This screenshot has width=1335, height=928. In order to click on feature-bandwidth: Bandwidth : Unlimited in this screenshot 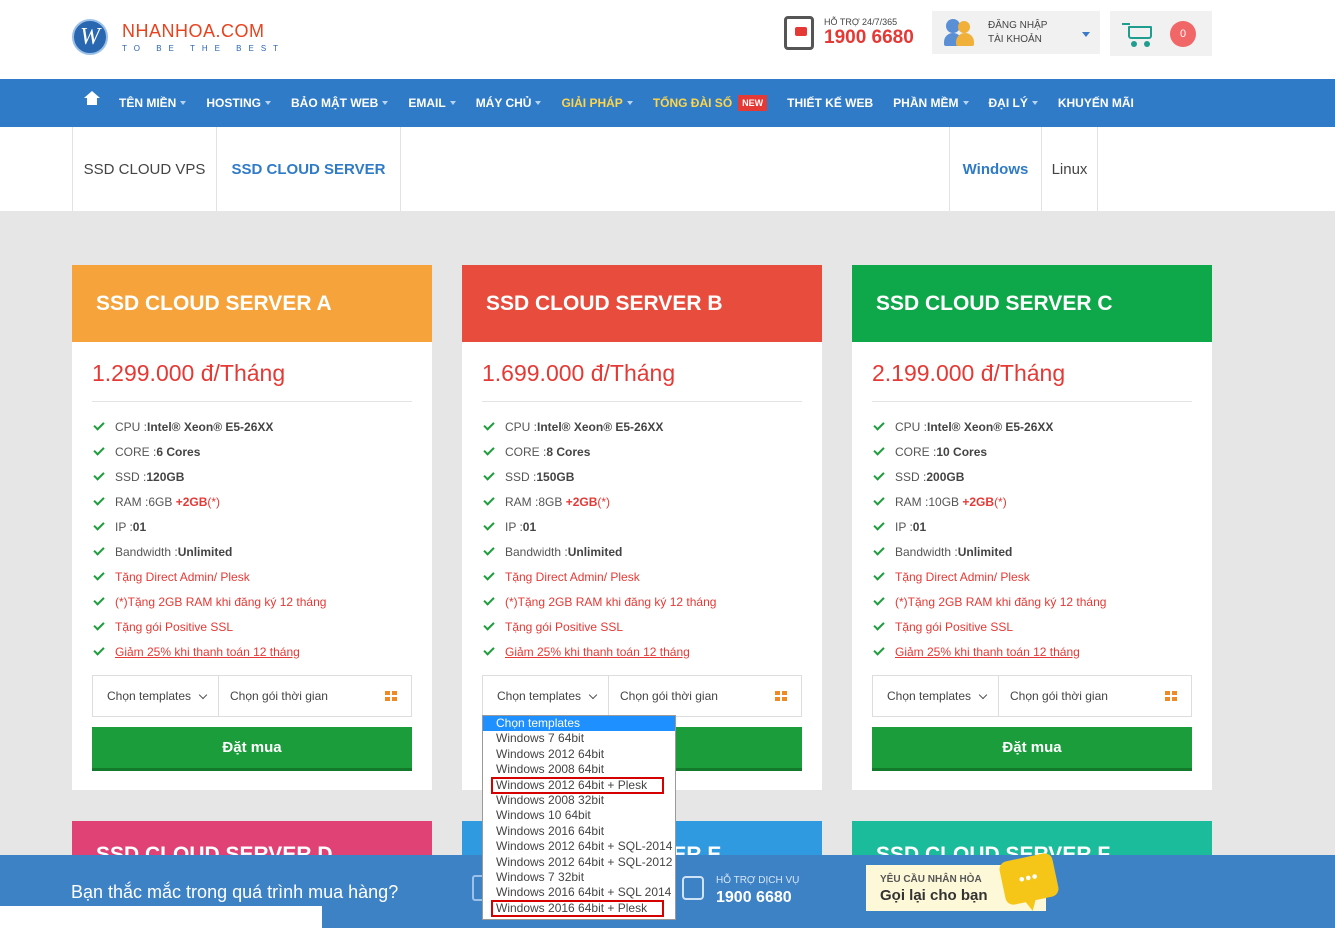, I will do `click(252, 551)`.